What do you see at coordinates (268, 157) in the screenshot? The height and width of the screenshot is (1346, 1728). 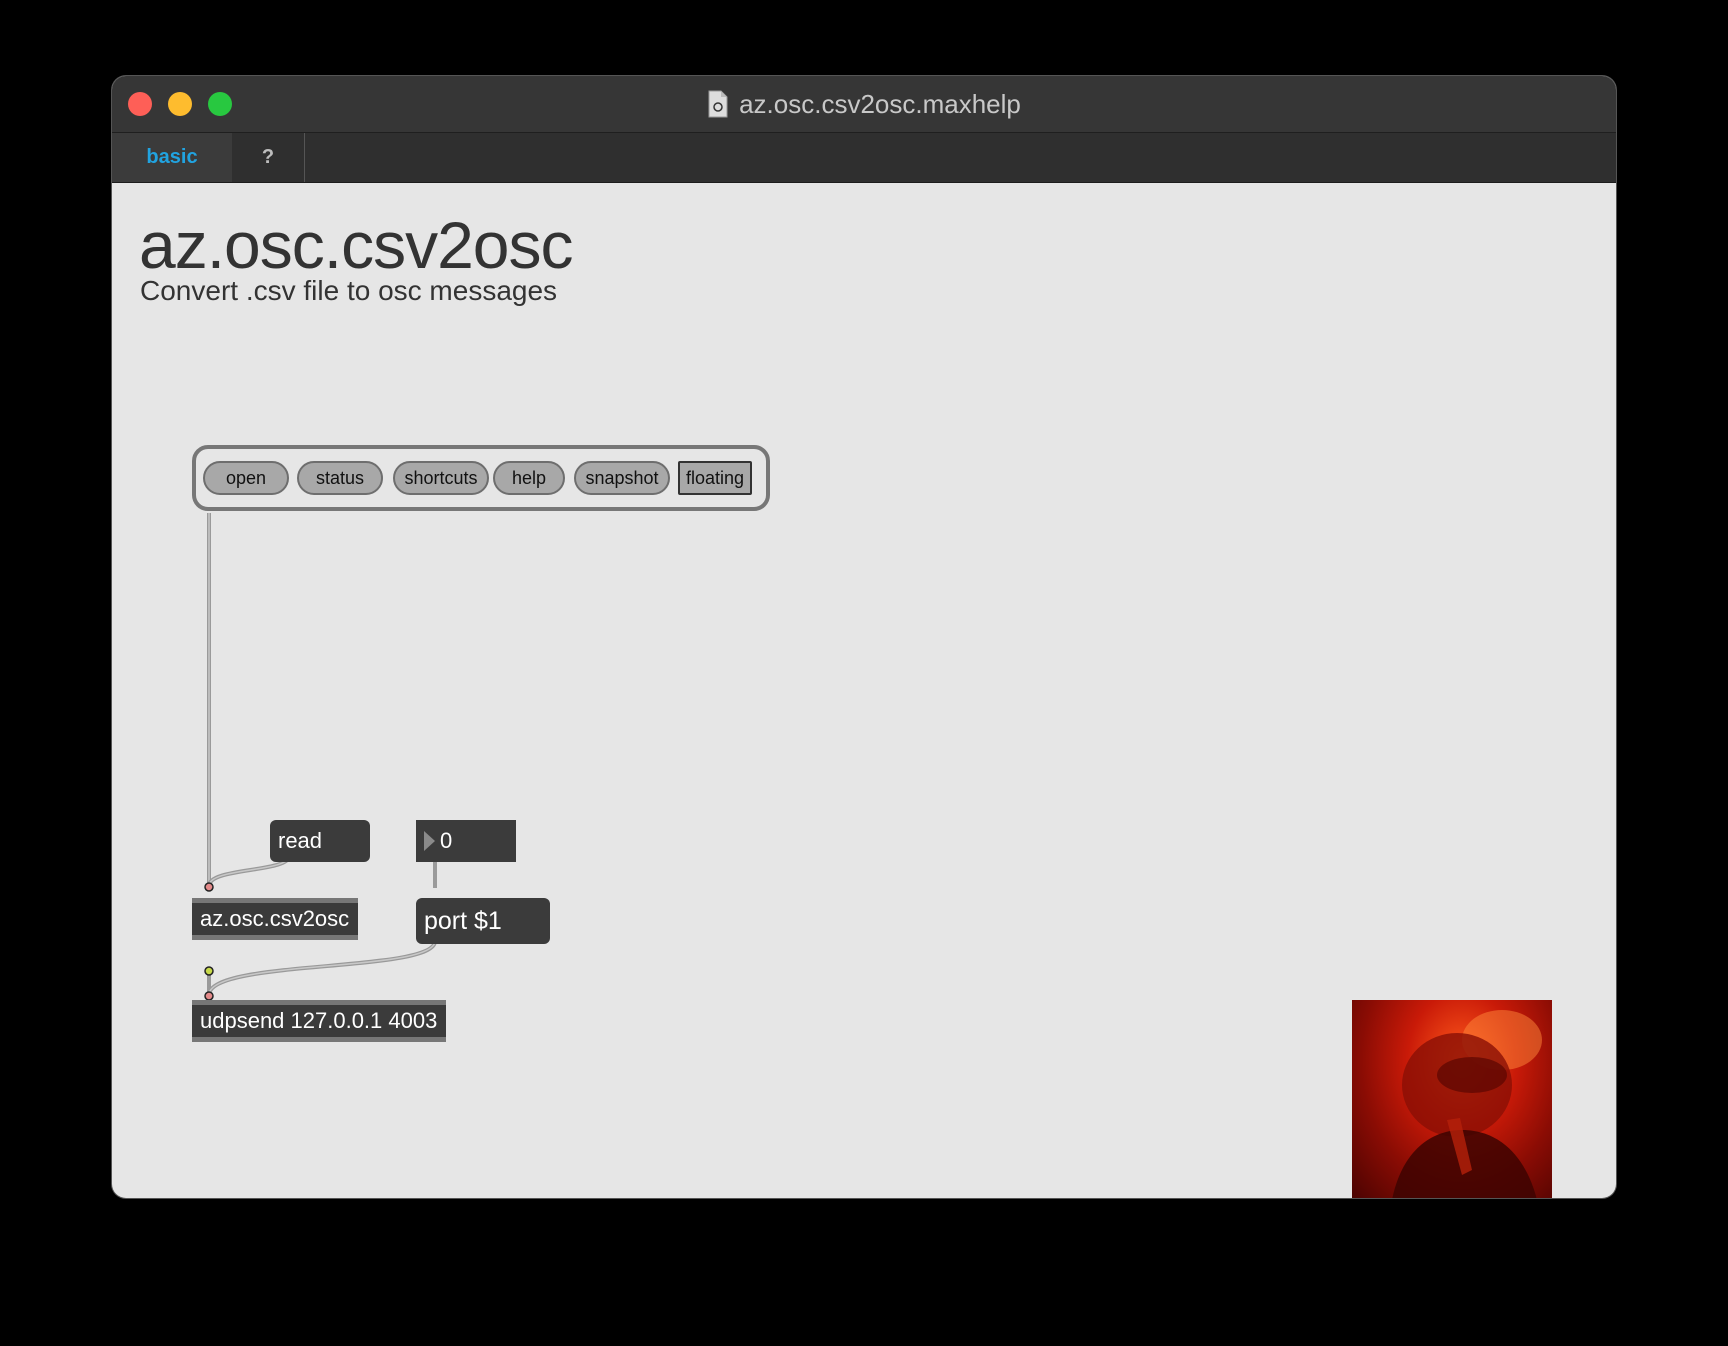 I see `tab-help: ?` at bounding box center [268, 157].